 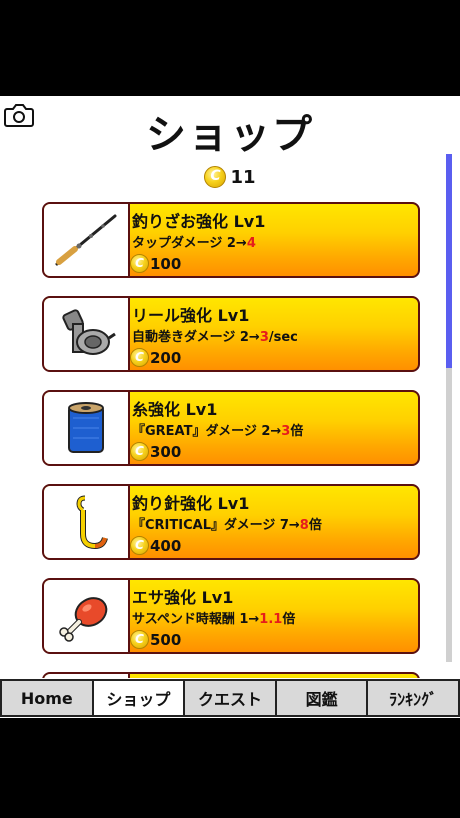 What do you see at coordinates (321, 698) in the screenshot?
I see `tab-encyclopedia: 図鑑` at bounding box center [321, 698].